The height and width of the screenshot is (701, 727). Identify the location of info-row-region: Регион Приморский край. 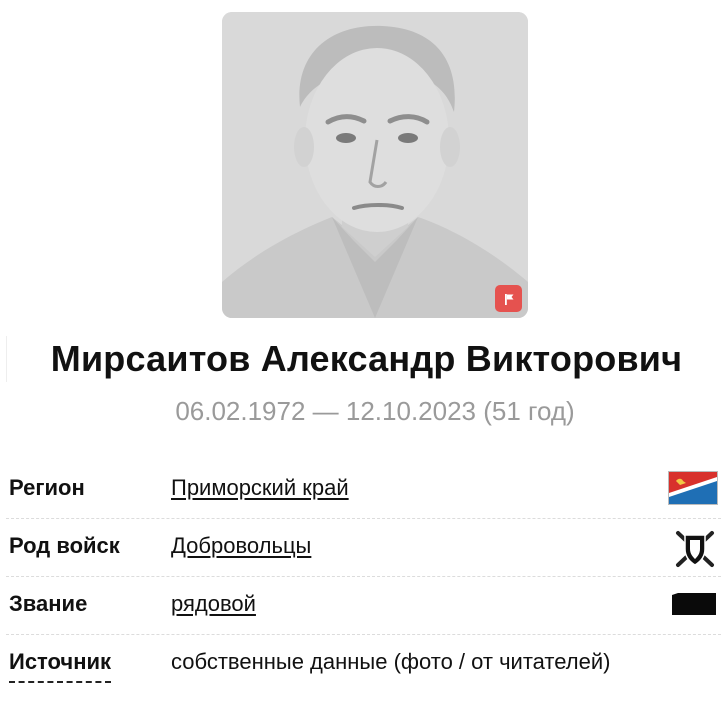
(363, 490).